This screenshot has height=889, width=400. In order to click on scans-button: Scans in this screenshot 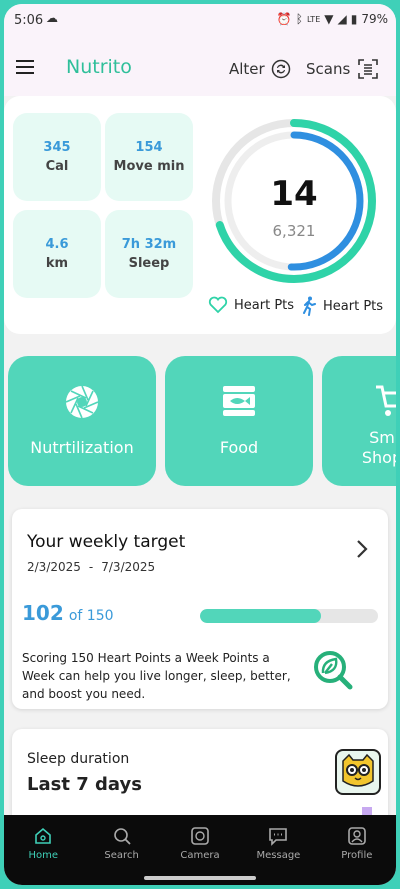, I will do `click(342, 69)`.